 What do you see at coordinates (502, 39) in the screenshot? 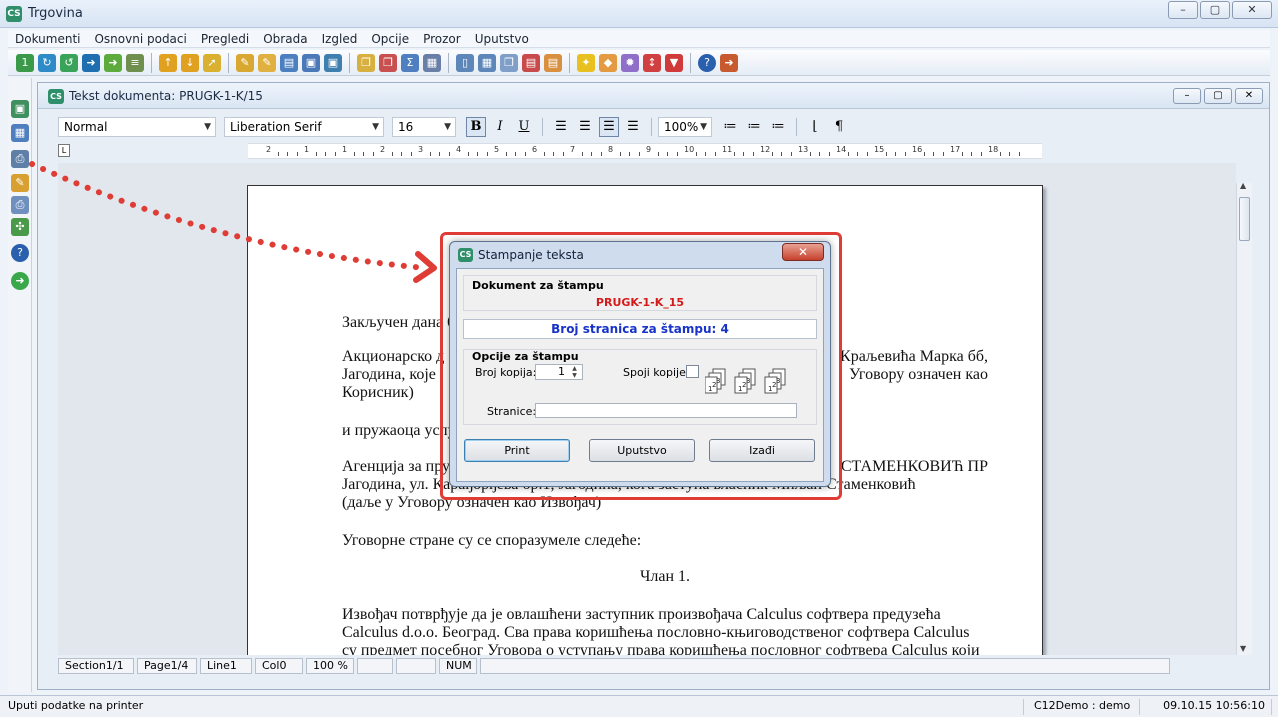
I see `menu-uputstvo: Uputstvo` at bounding box center [502, 39].